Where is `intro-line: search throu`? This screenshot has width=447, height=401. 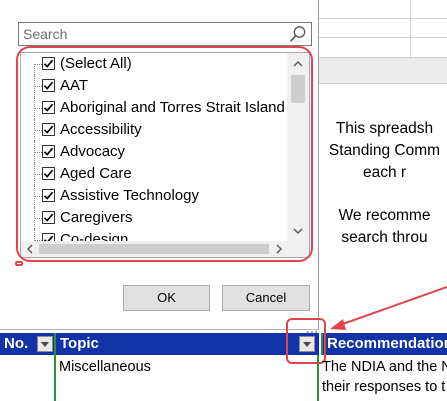 intro-line: search throu is located at coordinates (384, 237).